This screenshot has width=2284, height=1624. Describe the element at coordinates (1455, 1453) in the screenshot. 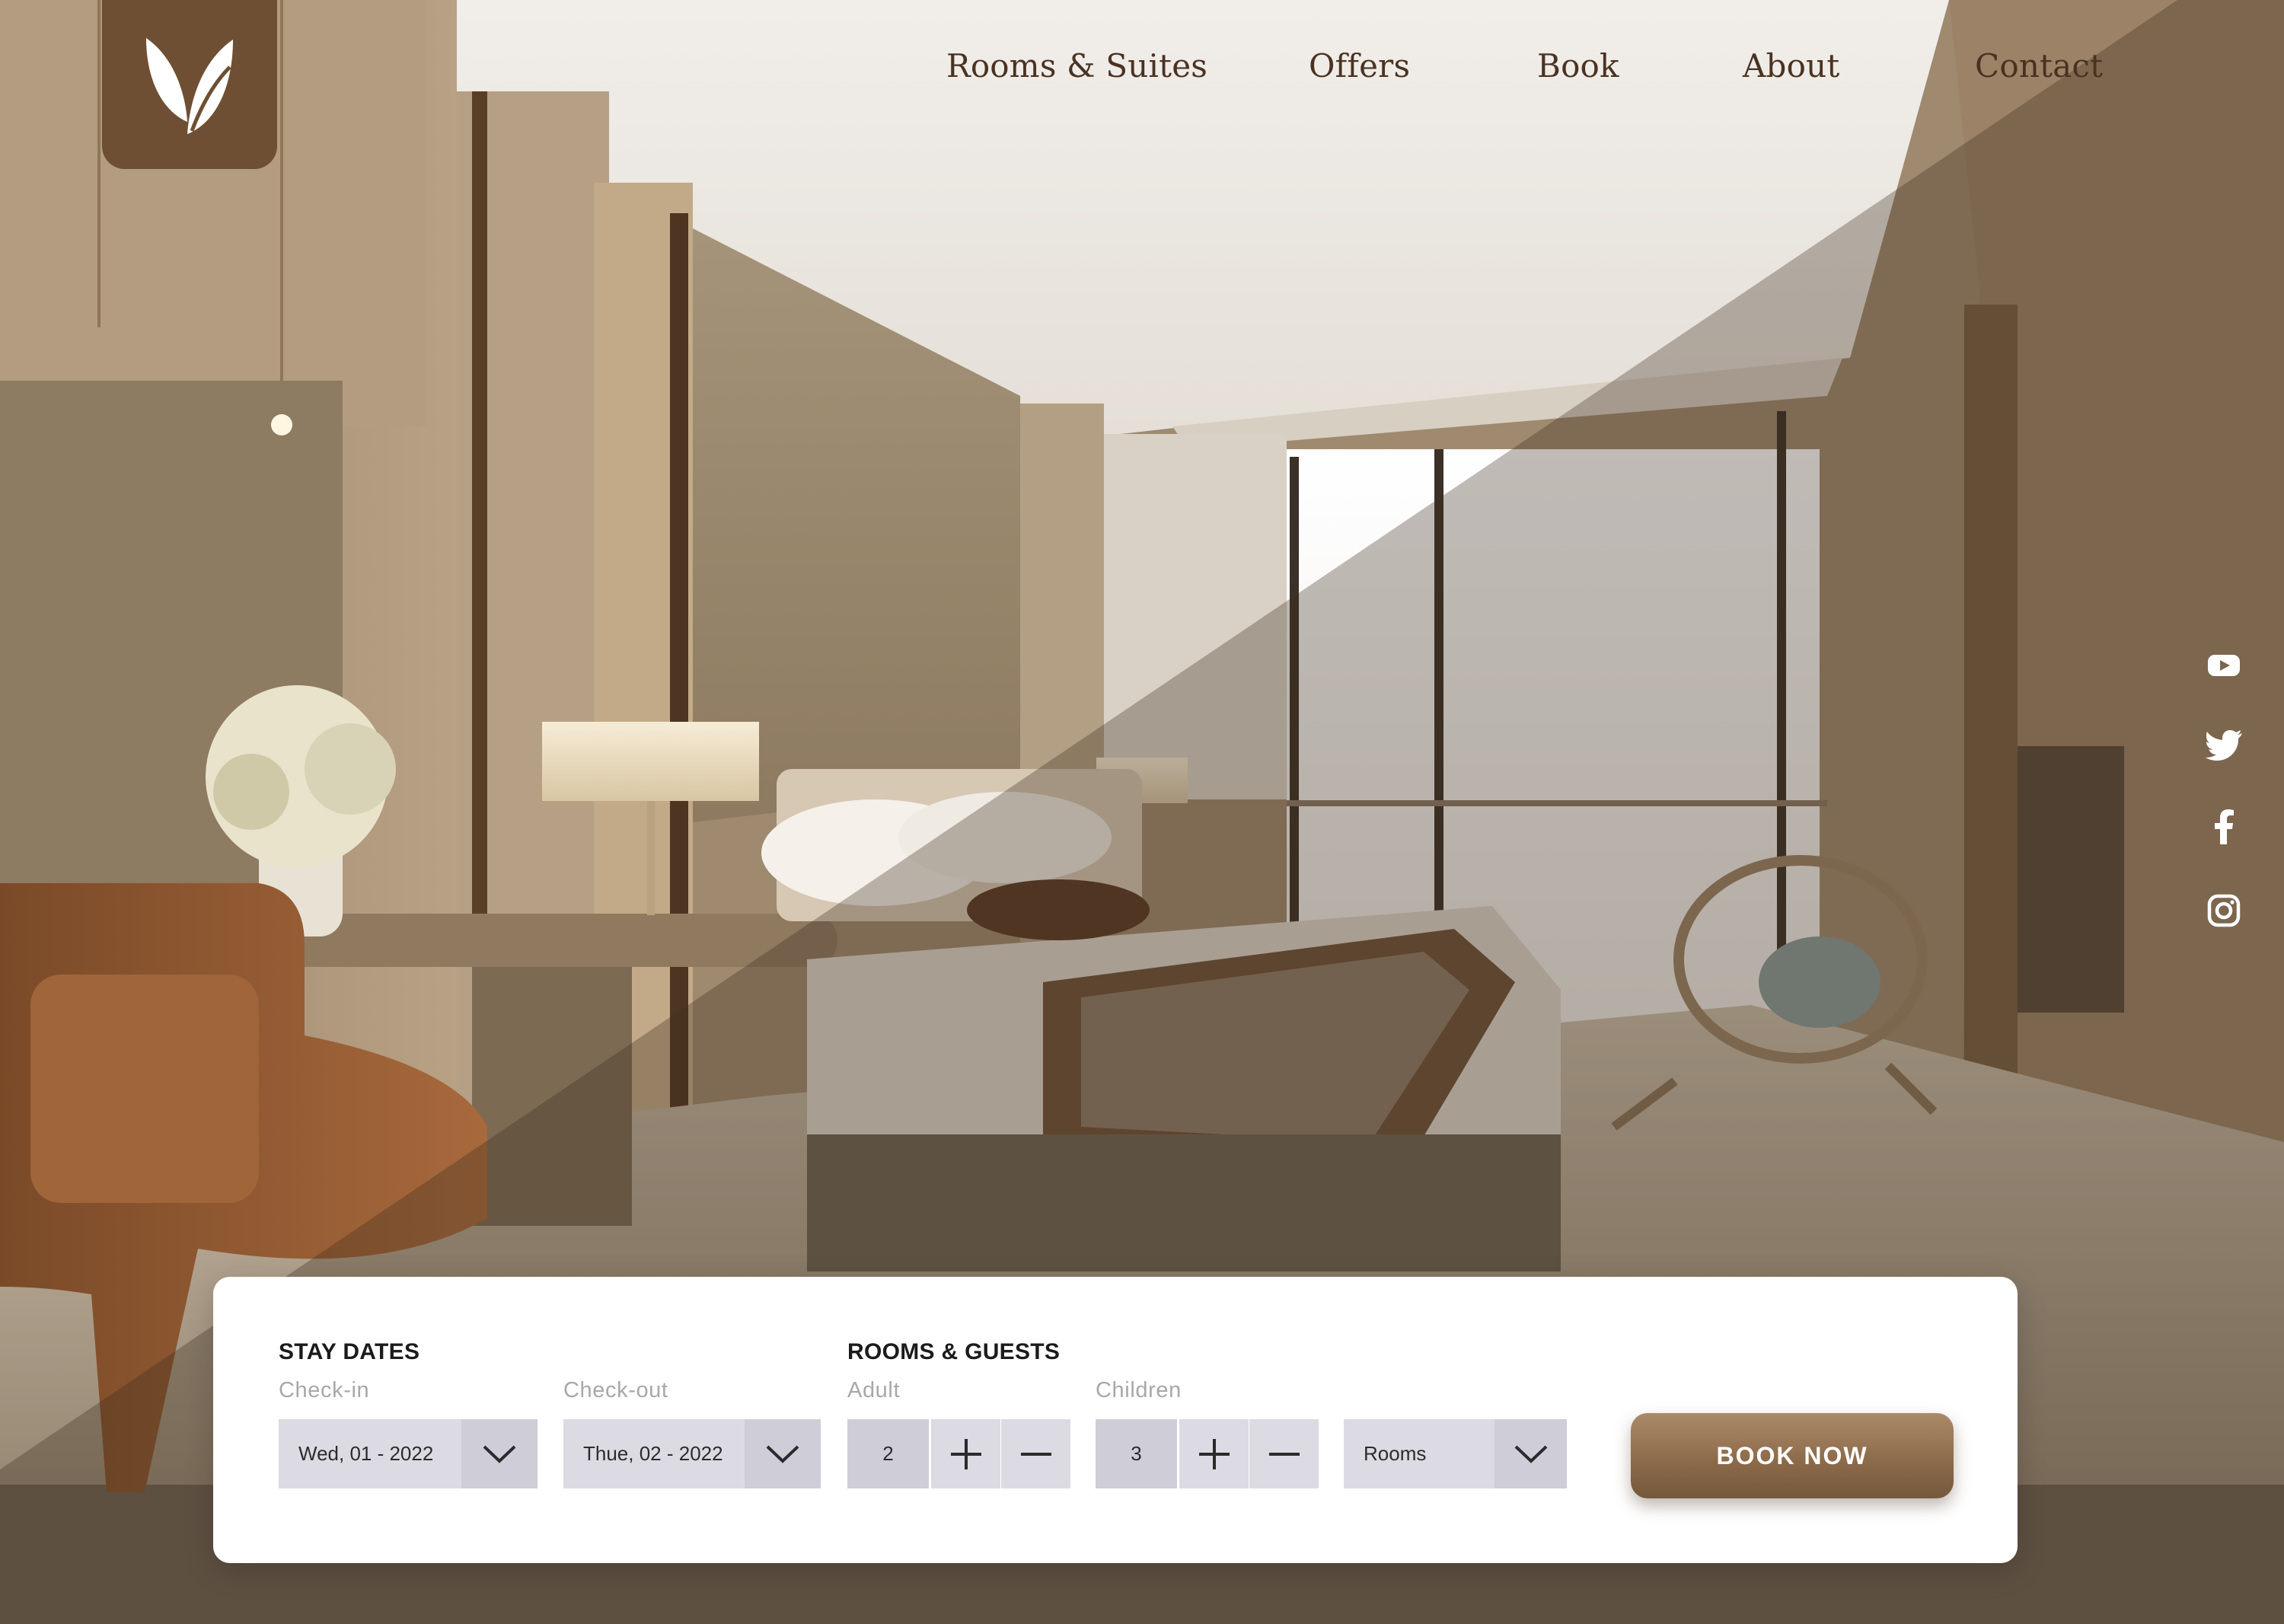

I see `rooms-select: Rooms` at that location.